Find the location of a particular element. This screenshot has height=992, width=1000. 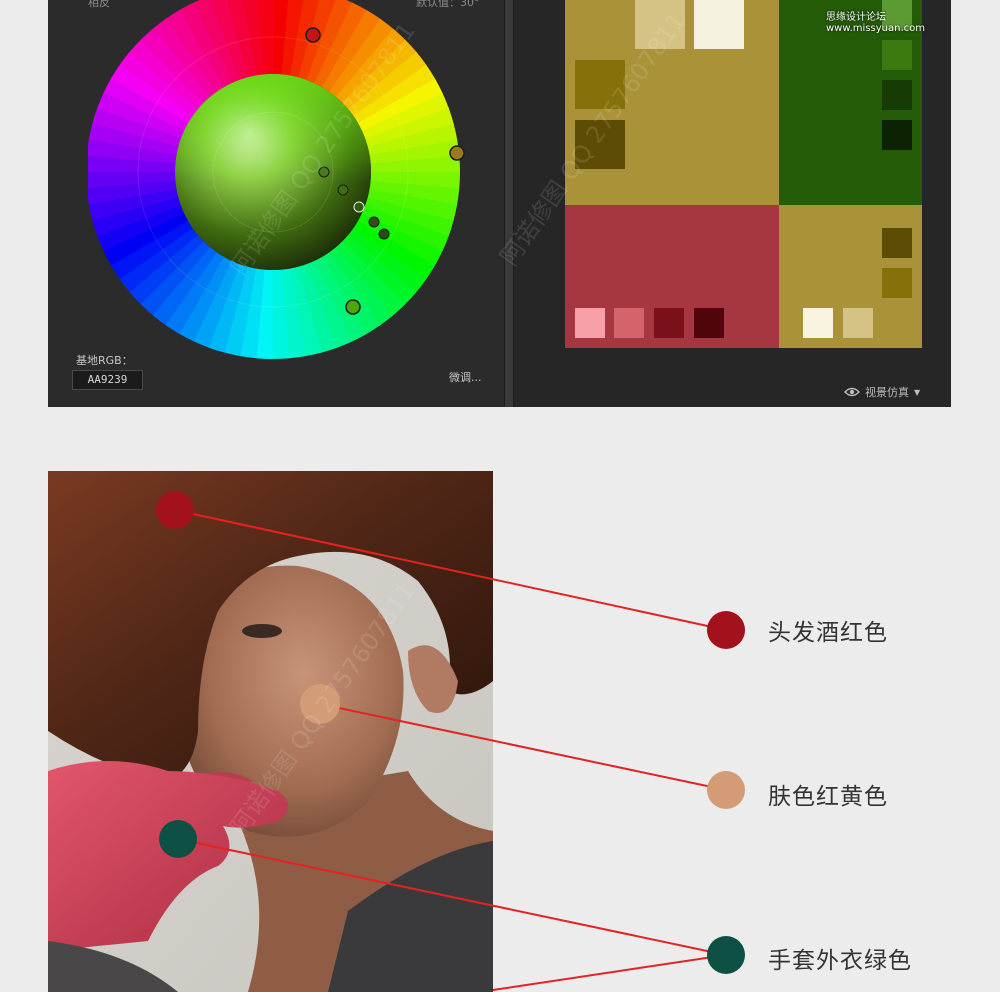

eye is located at coordinates (262, 631).